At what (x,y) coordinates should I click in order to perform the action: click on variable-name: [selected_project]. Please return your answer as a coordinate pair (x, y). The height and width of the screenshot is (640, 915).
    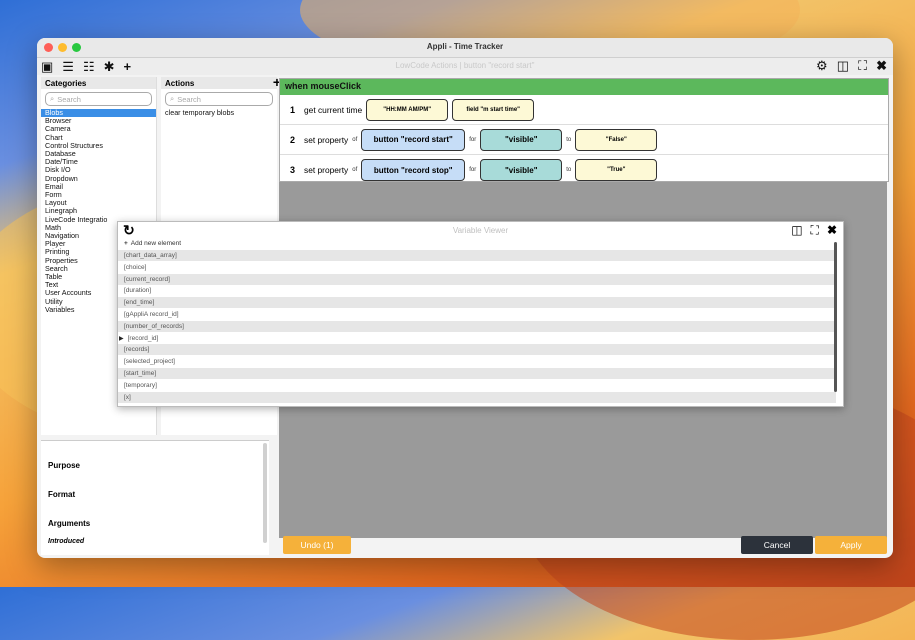
    Looking at the image, I should click on (149, 362).